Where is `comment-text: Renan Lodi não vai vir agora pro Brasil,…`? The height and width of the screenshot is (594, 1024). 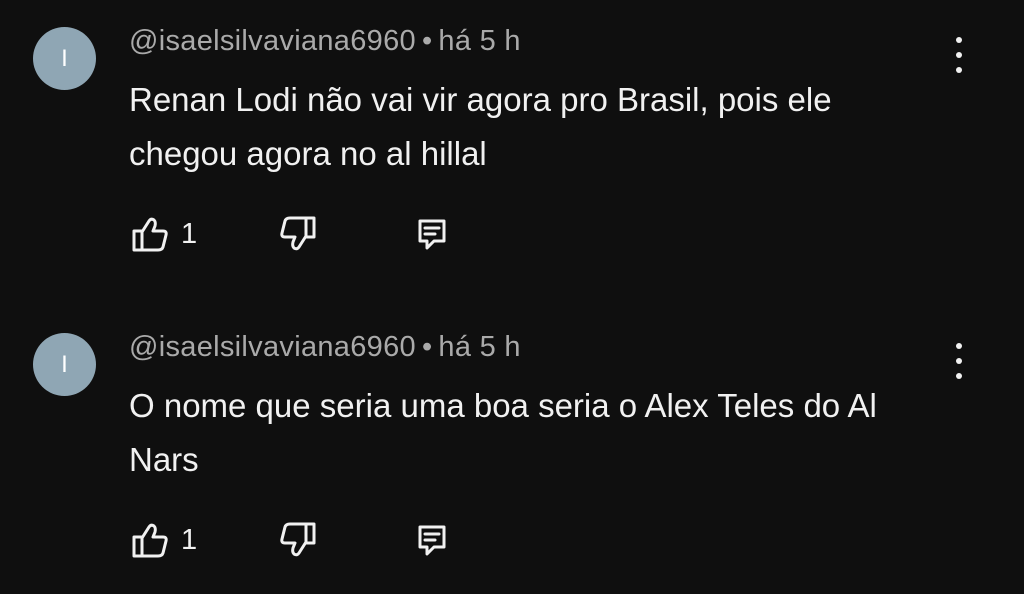 comment-text: Renan Lodi não vai vir agora pro Brasil,… is located at coordinates (480, 126).